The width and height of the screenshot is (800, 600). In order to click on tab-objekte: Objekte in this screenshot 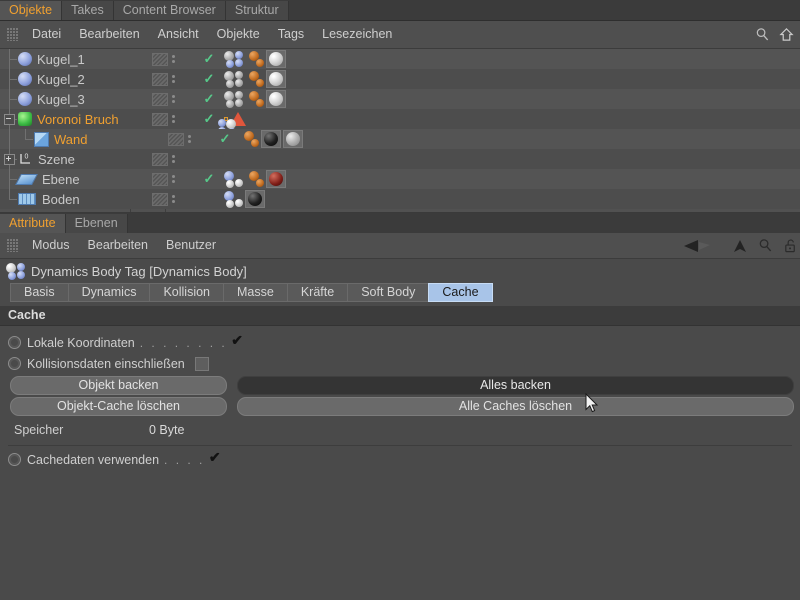, I will do `click(31, 10)`.